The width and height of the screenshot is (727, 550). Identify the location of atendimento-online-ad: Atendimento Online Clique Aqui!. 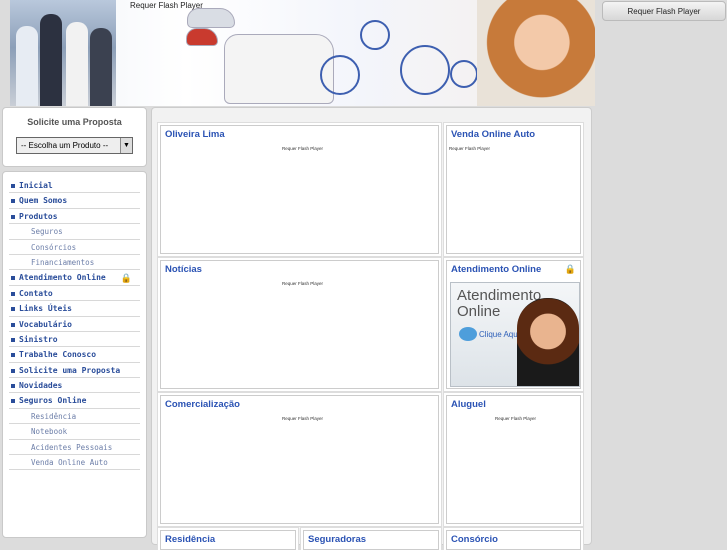
(515, 334).